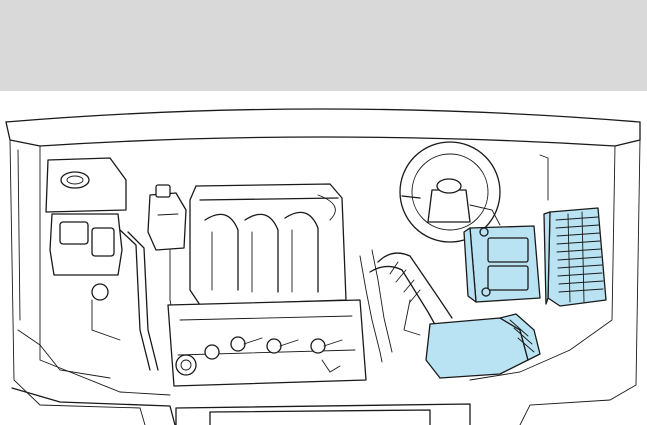 The width and height of the screenshot is (647, 425). What do you see at coordinates (268, 244) in the screenshot?
I see `intake-manifold-icon` at bounding box center [268, 244].